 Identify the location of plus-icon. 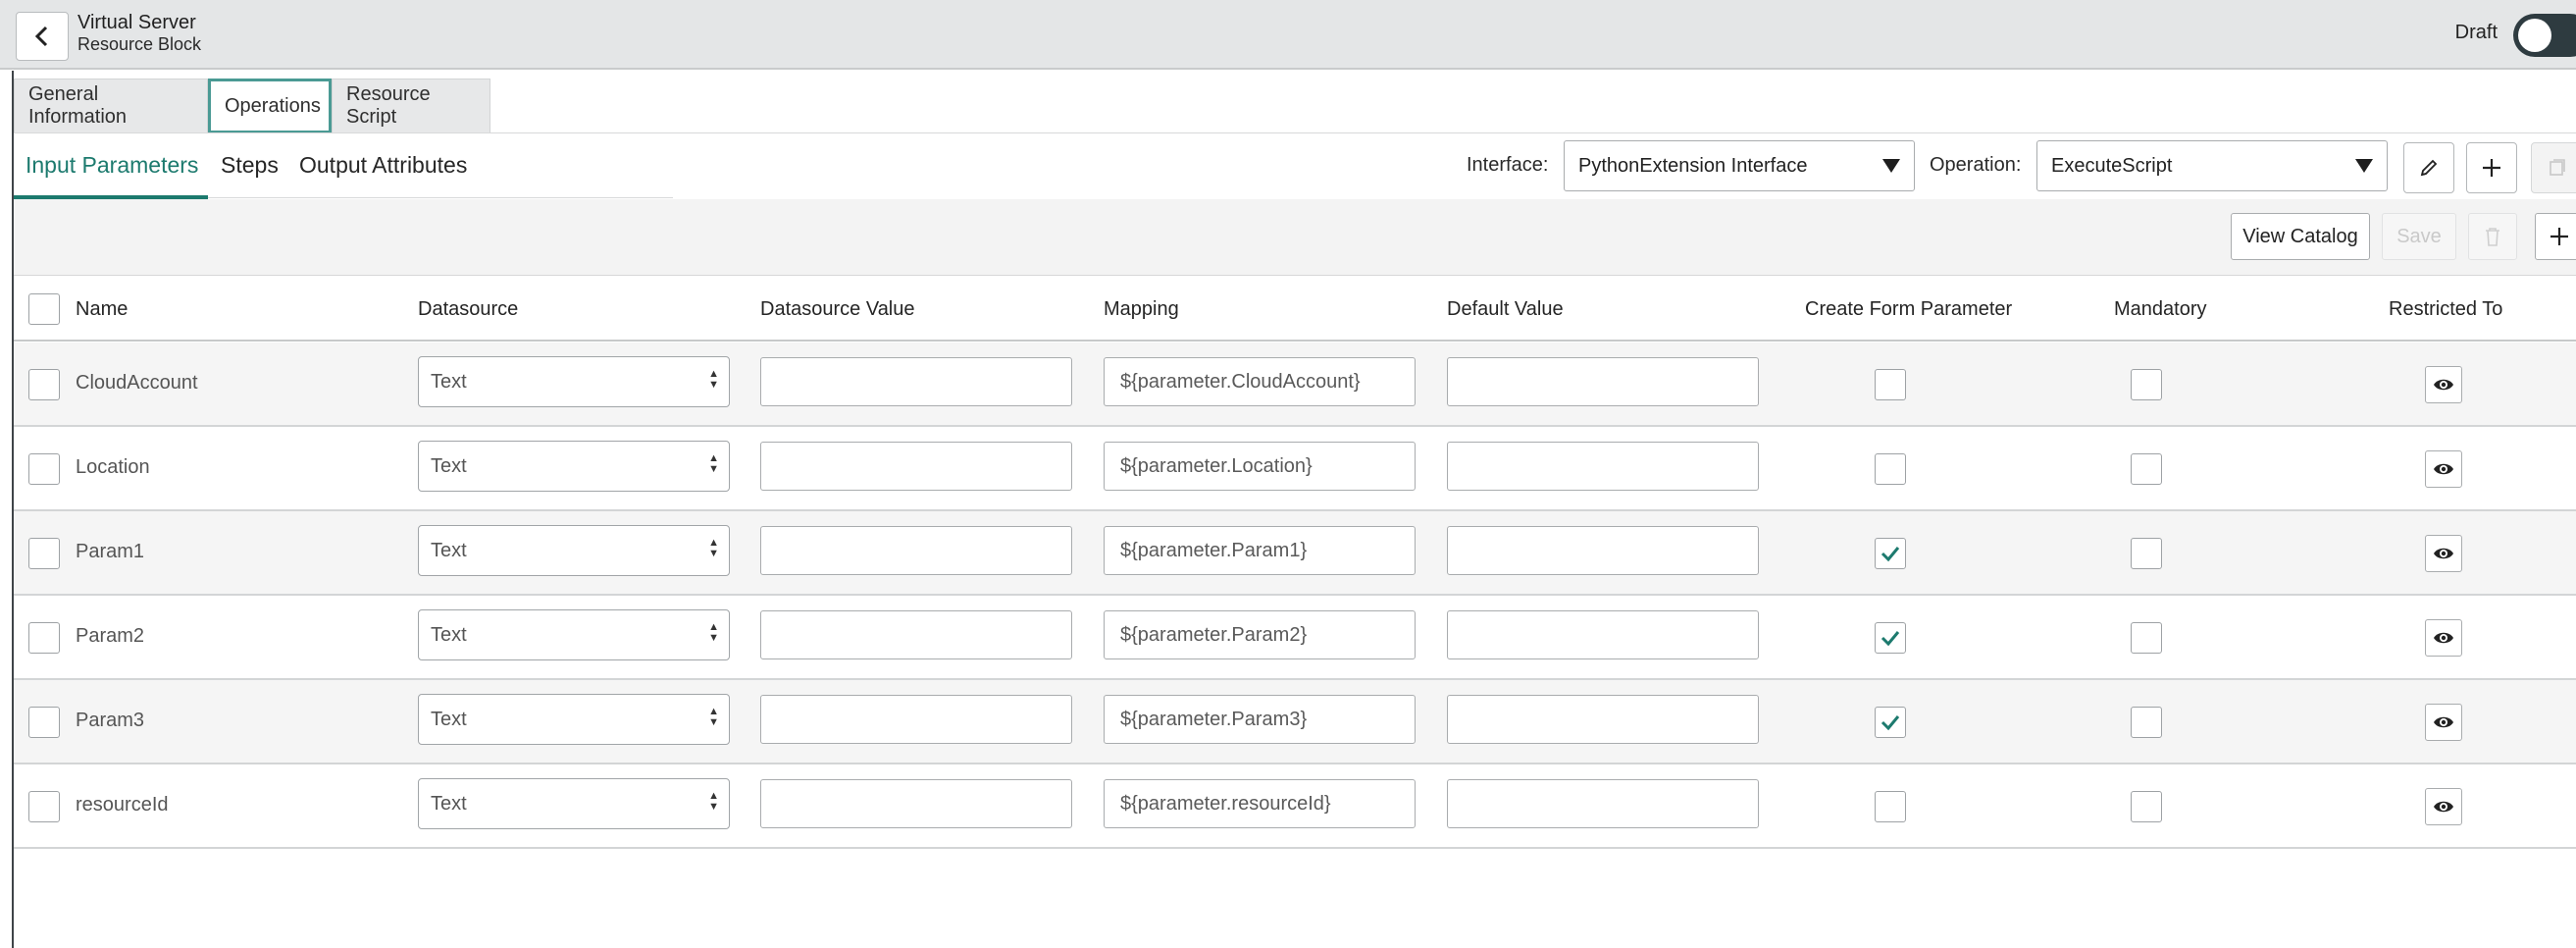
(2491, 168).